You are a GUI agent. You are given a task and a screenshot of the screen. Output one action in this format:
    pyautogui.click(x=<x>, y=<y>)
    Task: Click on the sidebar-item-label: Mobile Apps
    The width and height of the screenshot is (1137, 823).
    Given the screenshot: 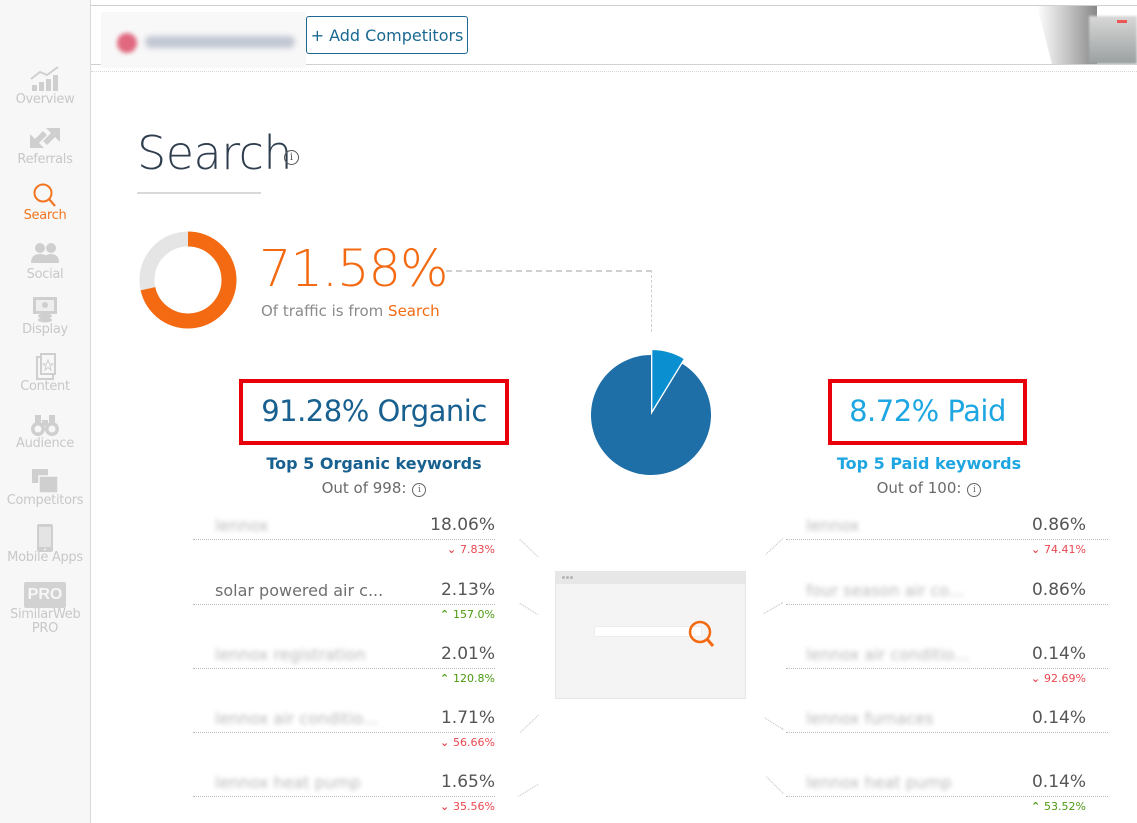 What is the action you would take?
    pyautogui.click(x=45, y=557)
    